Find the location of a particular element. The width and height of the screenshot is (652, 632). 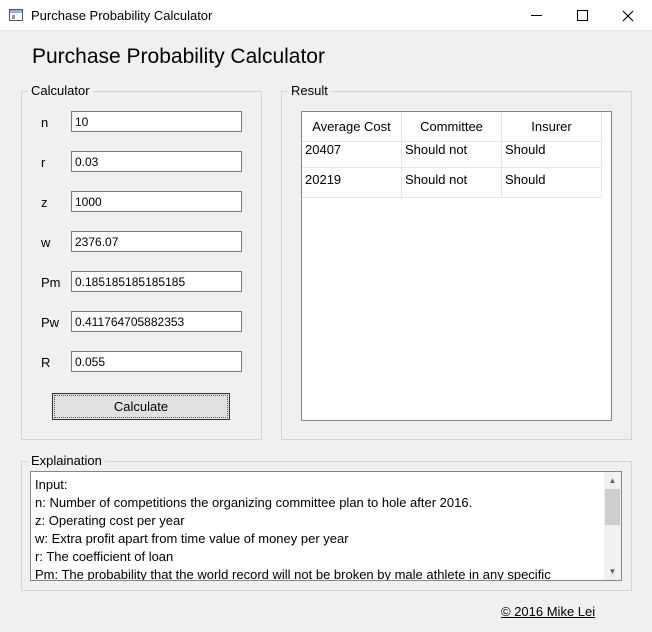

close-icon is located at coordinates (628, 15).